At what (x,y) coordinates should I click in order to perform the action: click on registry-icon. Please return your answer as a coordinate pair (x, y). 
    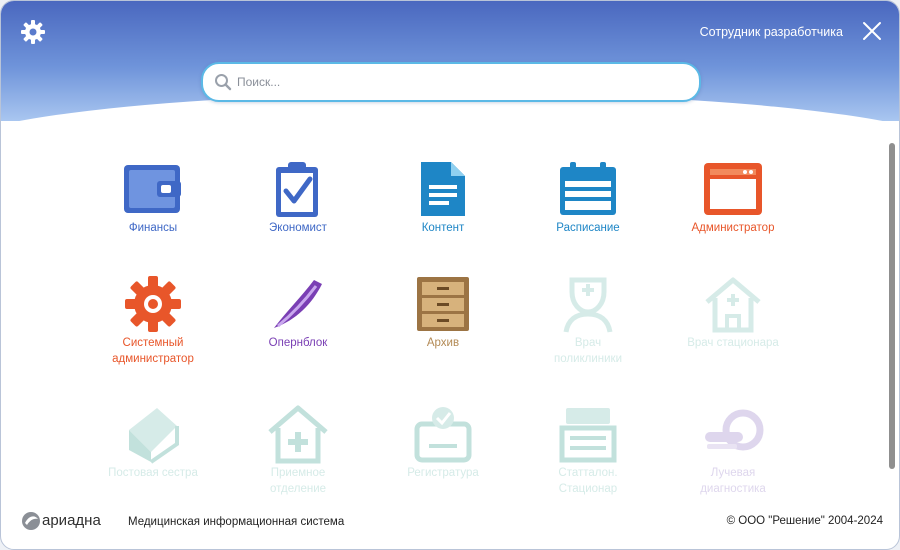
    Looking at the image, I should click on (443, 435).